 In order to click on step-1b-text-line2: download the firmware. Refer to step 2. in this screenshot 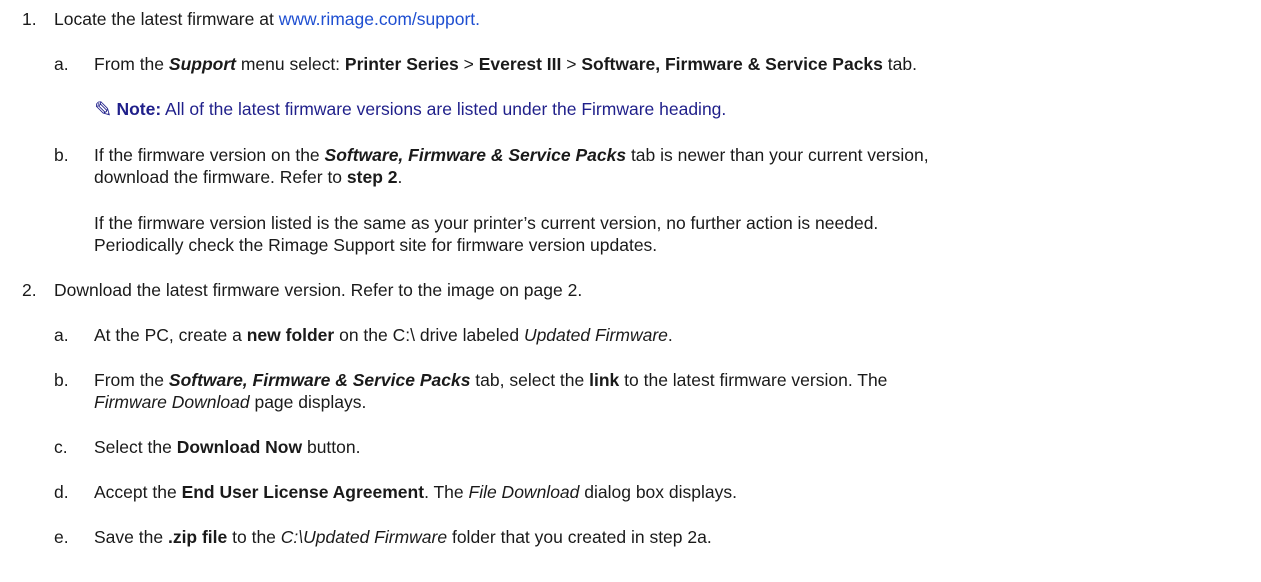, I will do `click(248, 177)`.